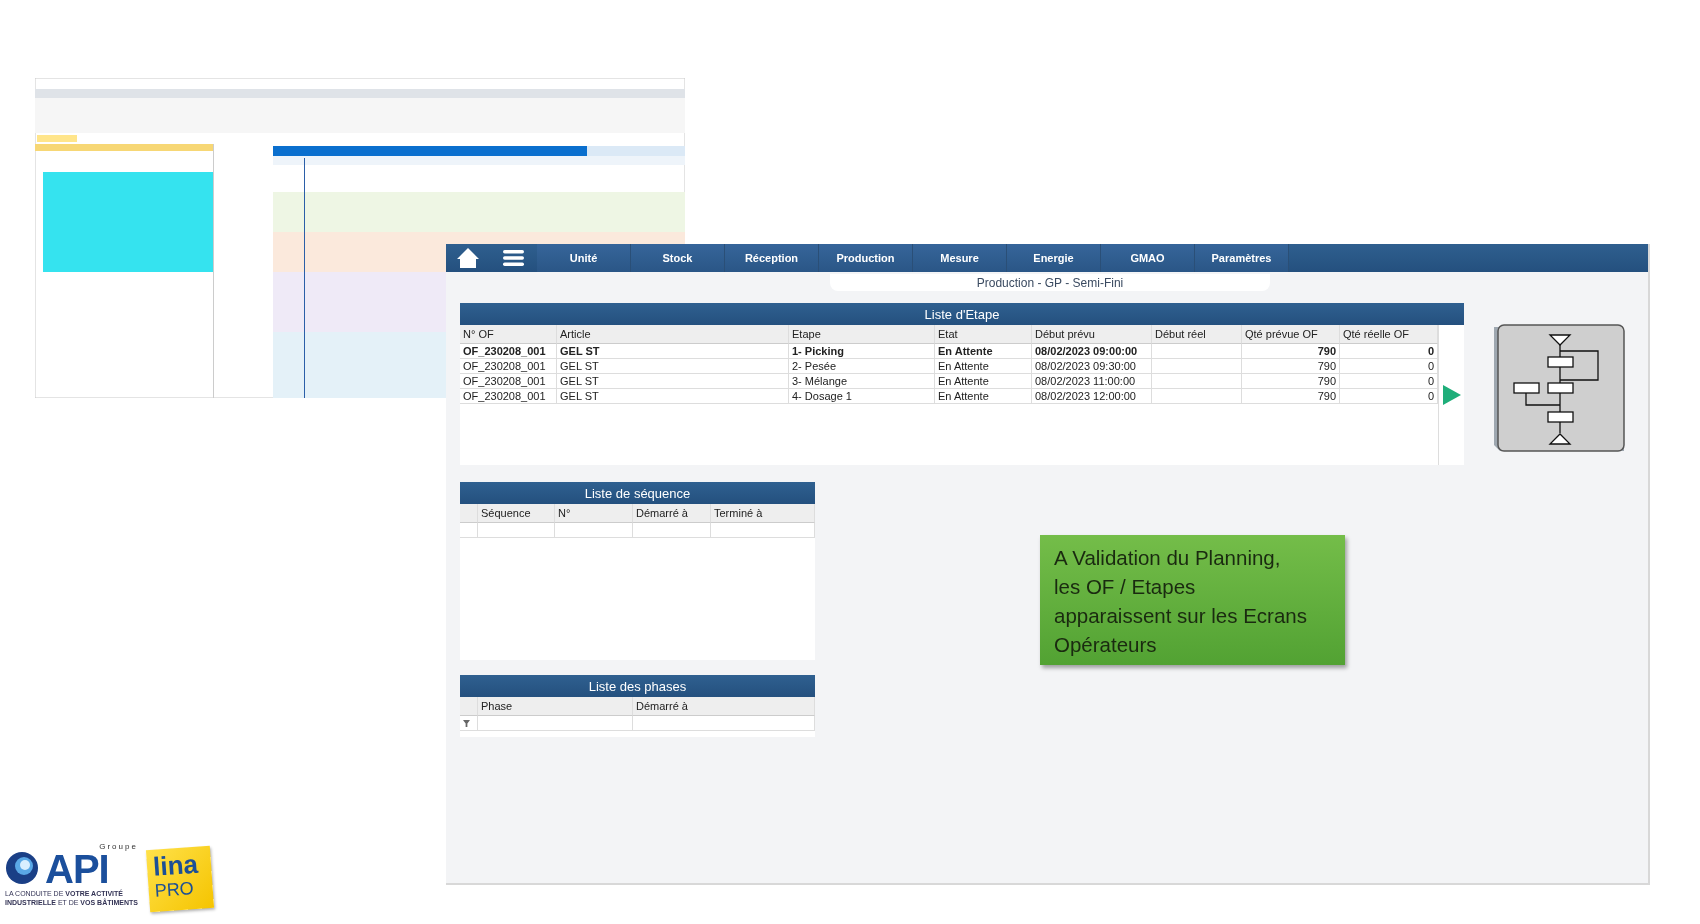 The height and width of the screenshot is (924, 1700). What do you see at coordinates (1389, 334) in the screenshot?
I see `column-header: Qté réelle OF` at bounding box center [1389, 334].